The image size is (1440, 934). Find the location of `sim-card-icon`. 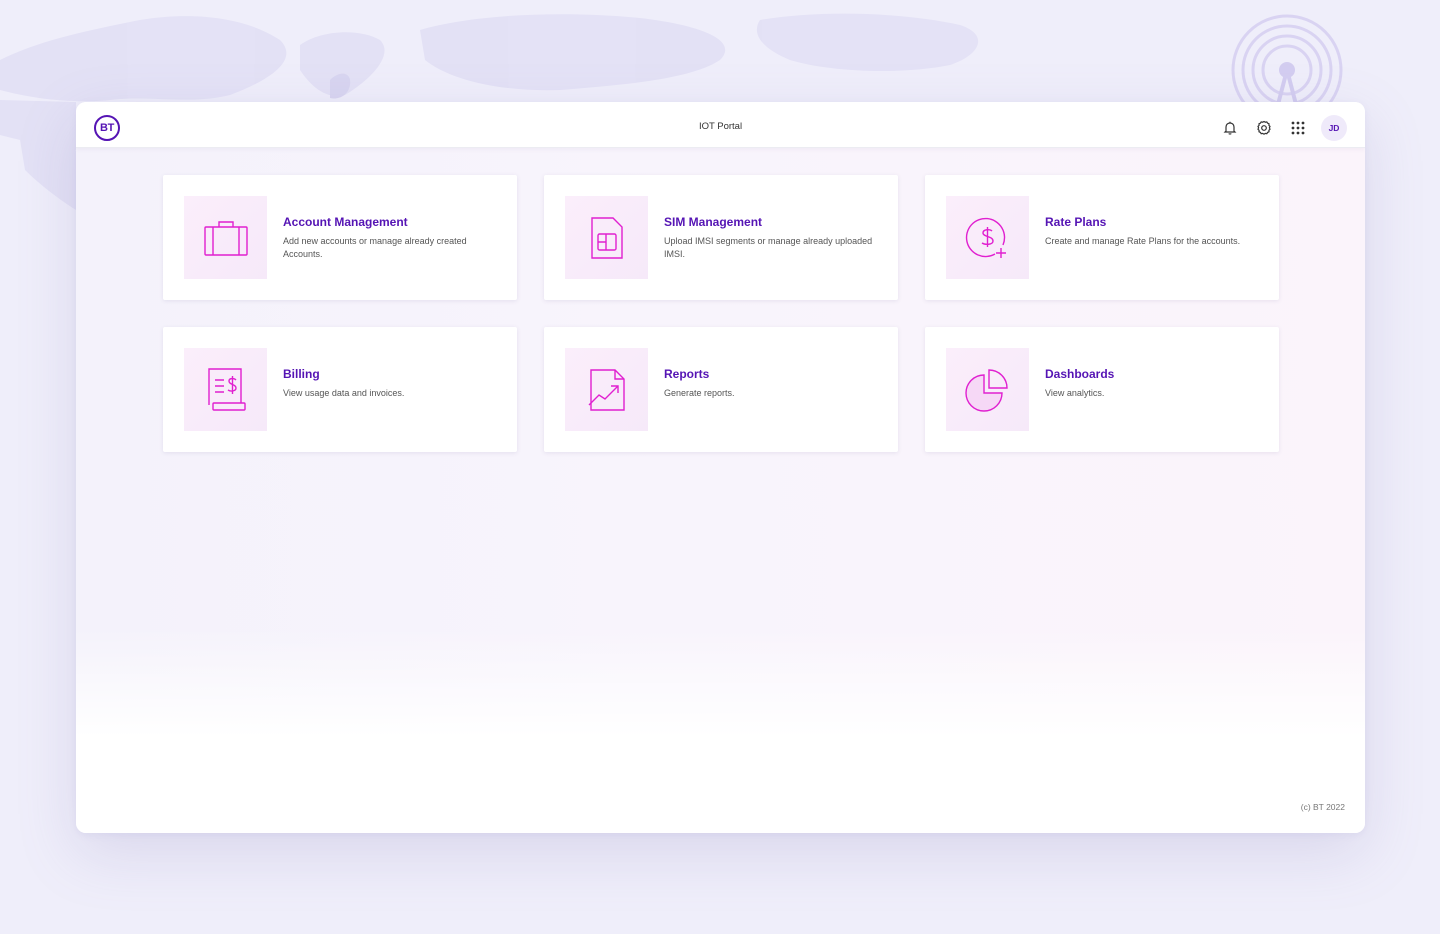

sim-card-icon is located at coordinates (606, 237).